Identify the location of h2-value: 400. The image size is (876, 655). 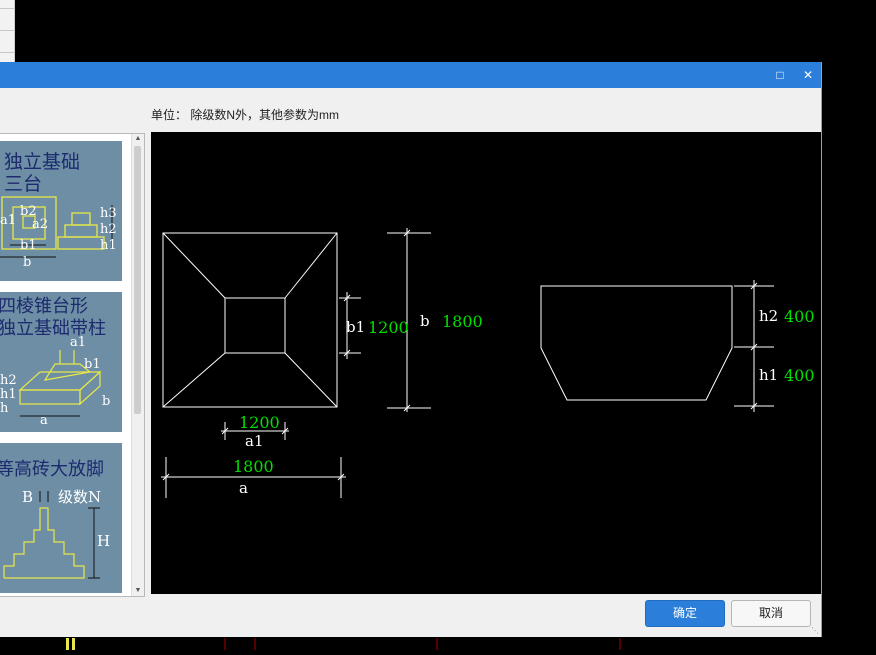
(799, 316).